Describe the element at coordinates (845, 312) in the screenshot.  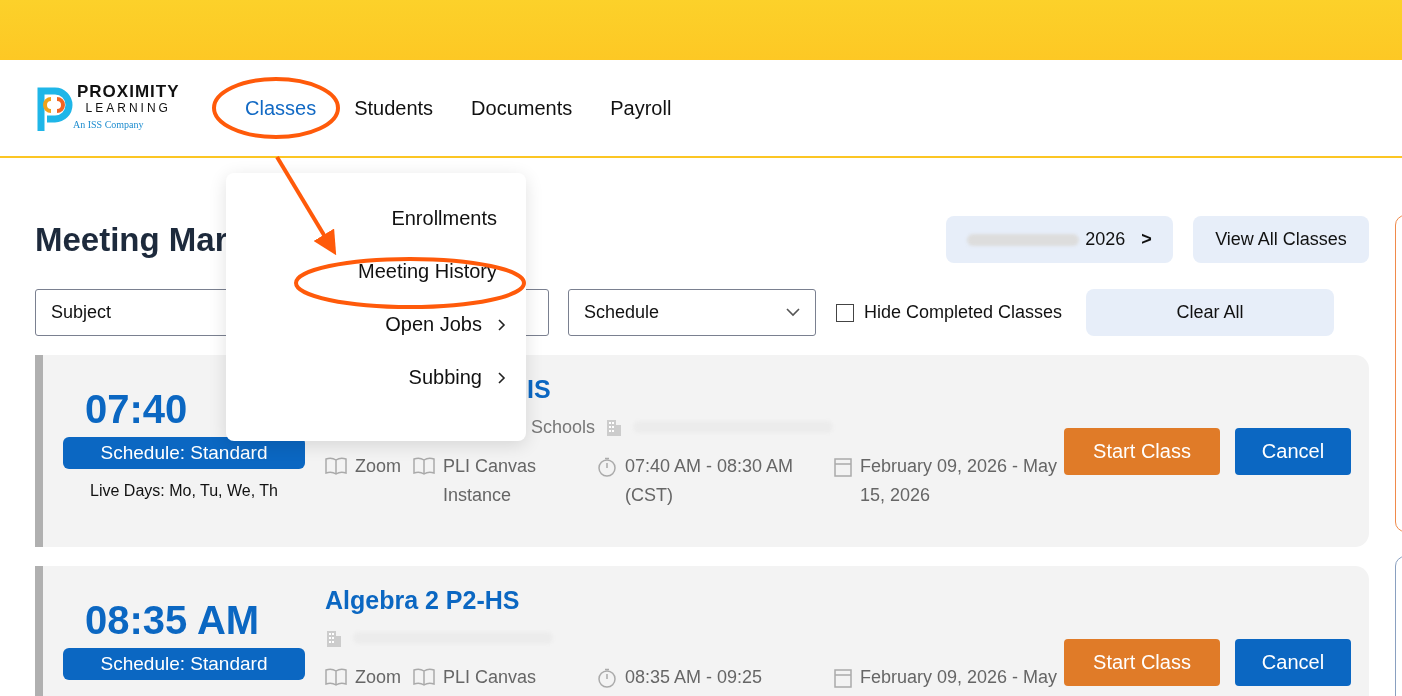
I see `checkbox` at that location.